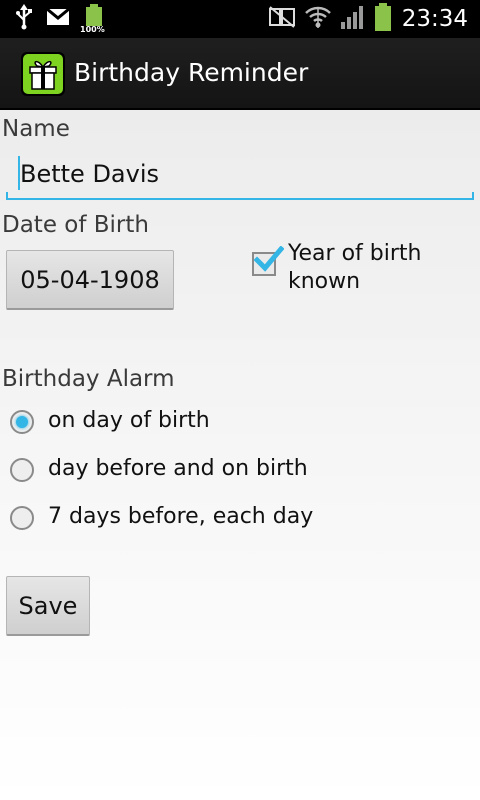 The width and height of the screenshot is (480, 800). I want to click on save-button: Save, so click(48, 606).